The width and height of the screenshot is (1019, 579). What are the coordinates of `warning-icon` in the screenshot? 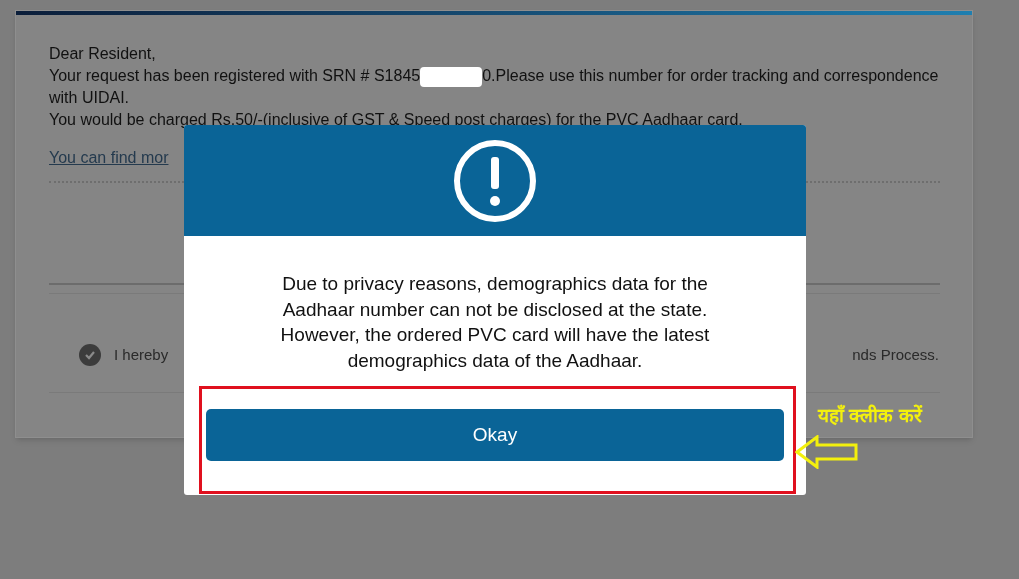 It's located at (495, 180).